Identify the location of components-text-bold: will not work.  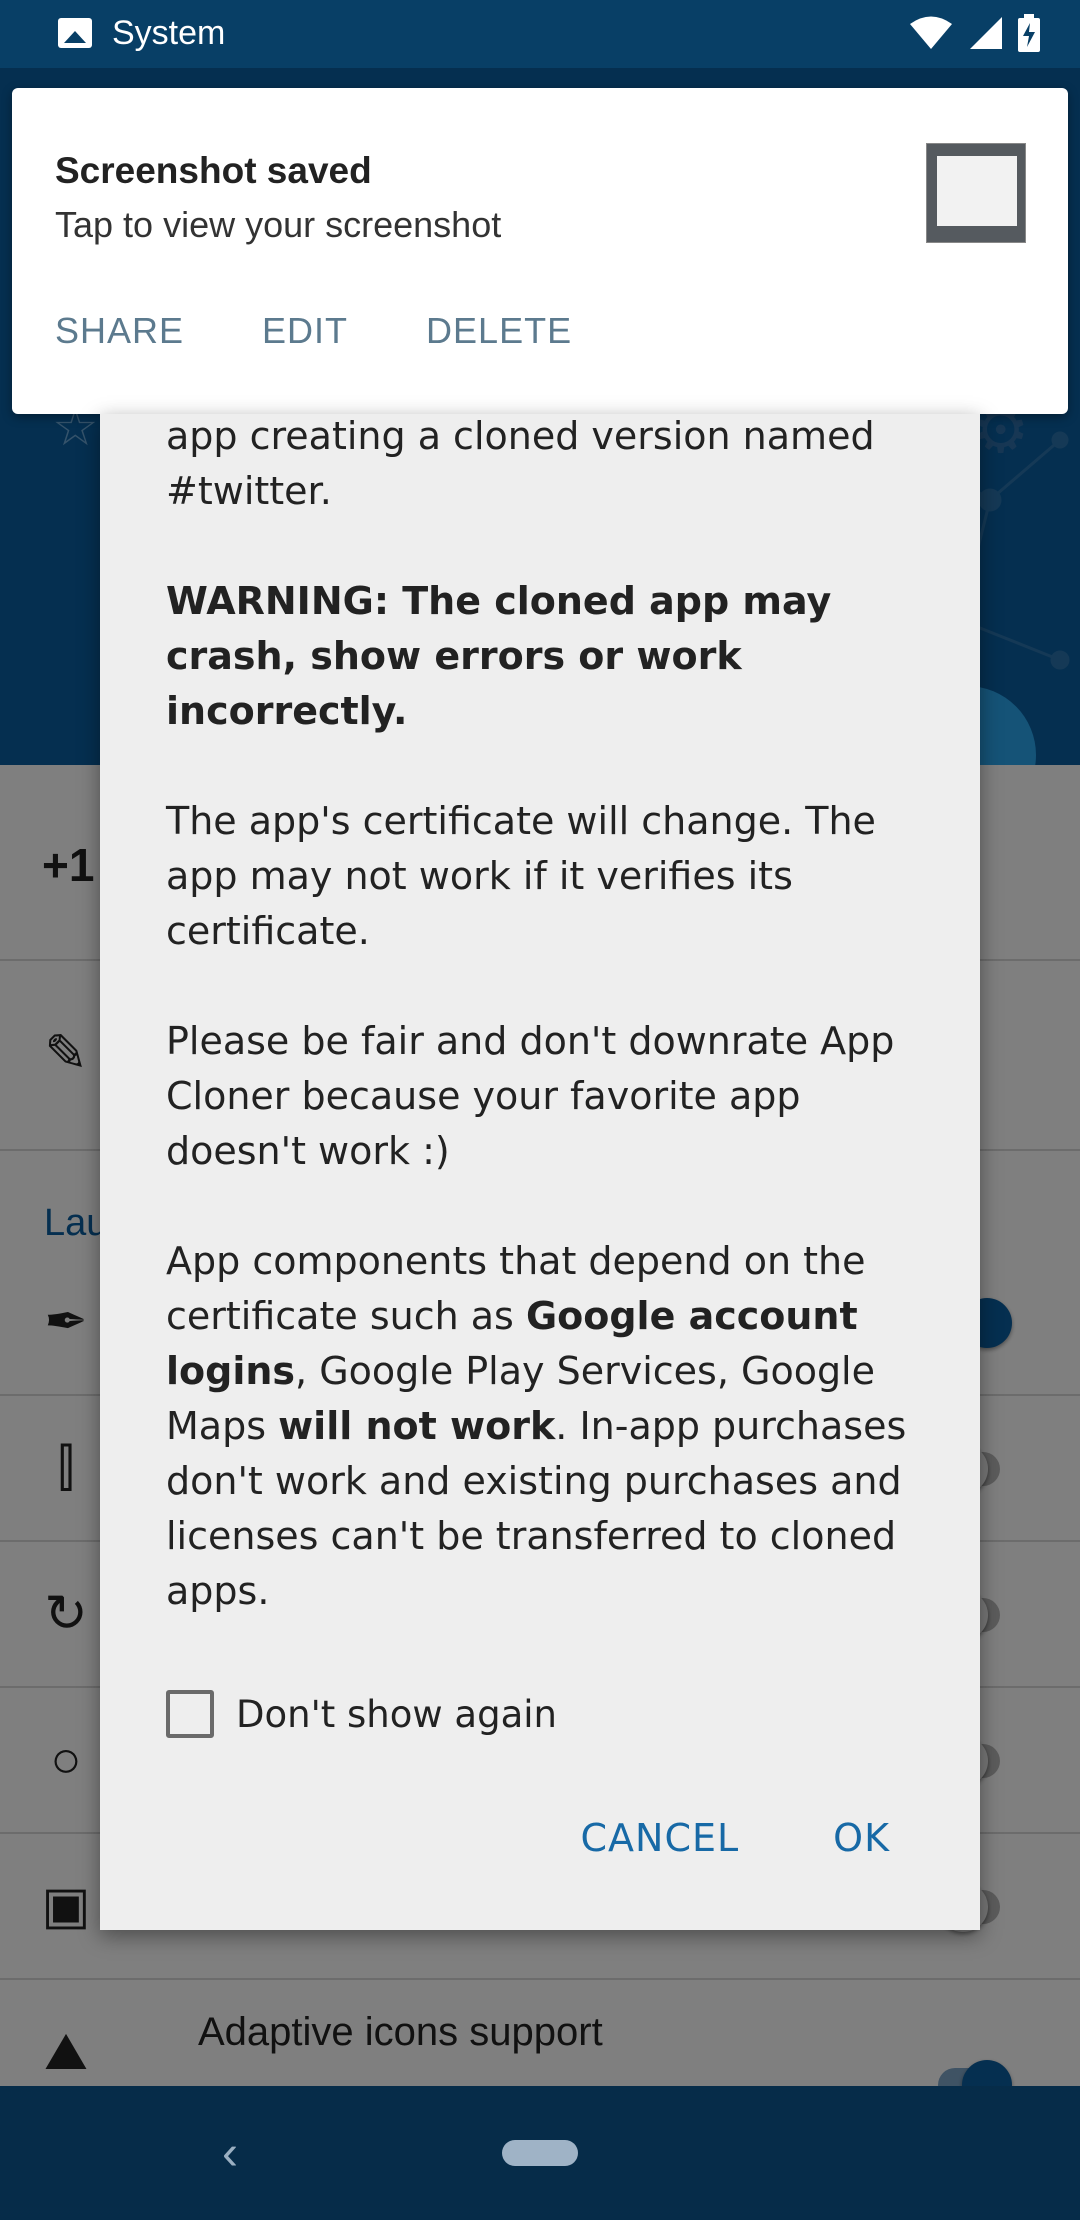
(417, 1426).